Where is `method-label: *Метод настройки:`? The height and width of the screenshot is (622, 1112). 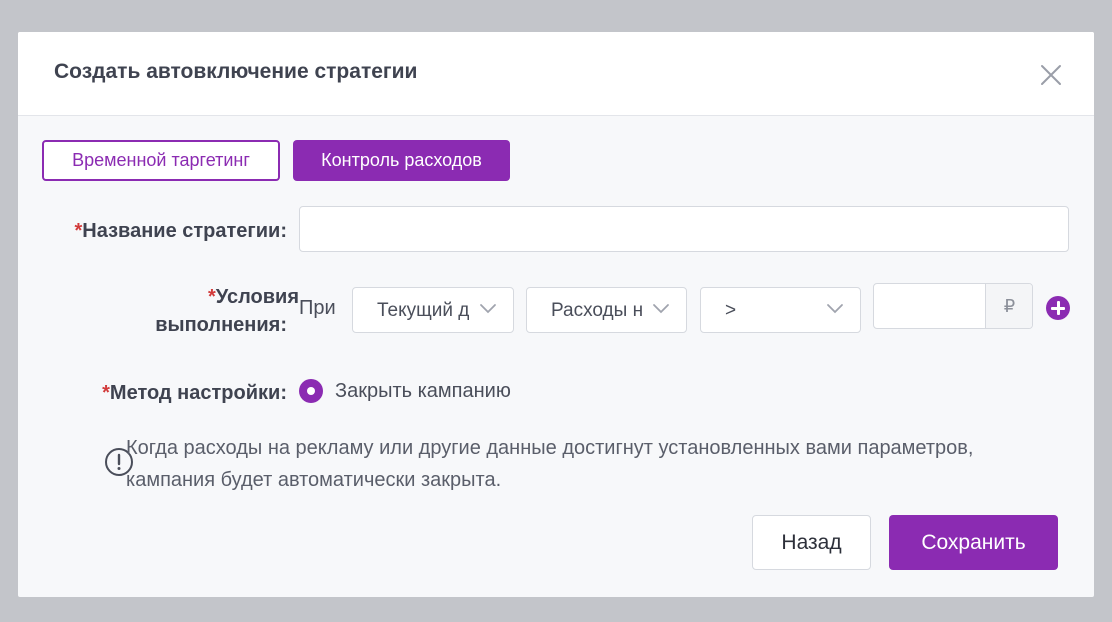
method-label: *Метод настройки: is located at coordinates (194, 393).